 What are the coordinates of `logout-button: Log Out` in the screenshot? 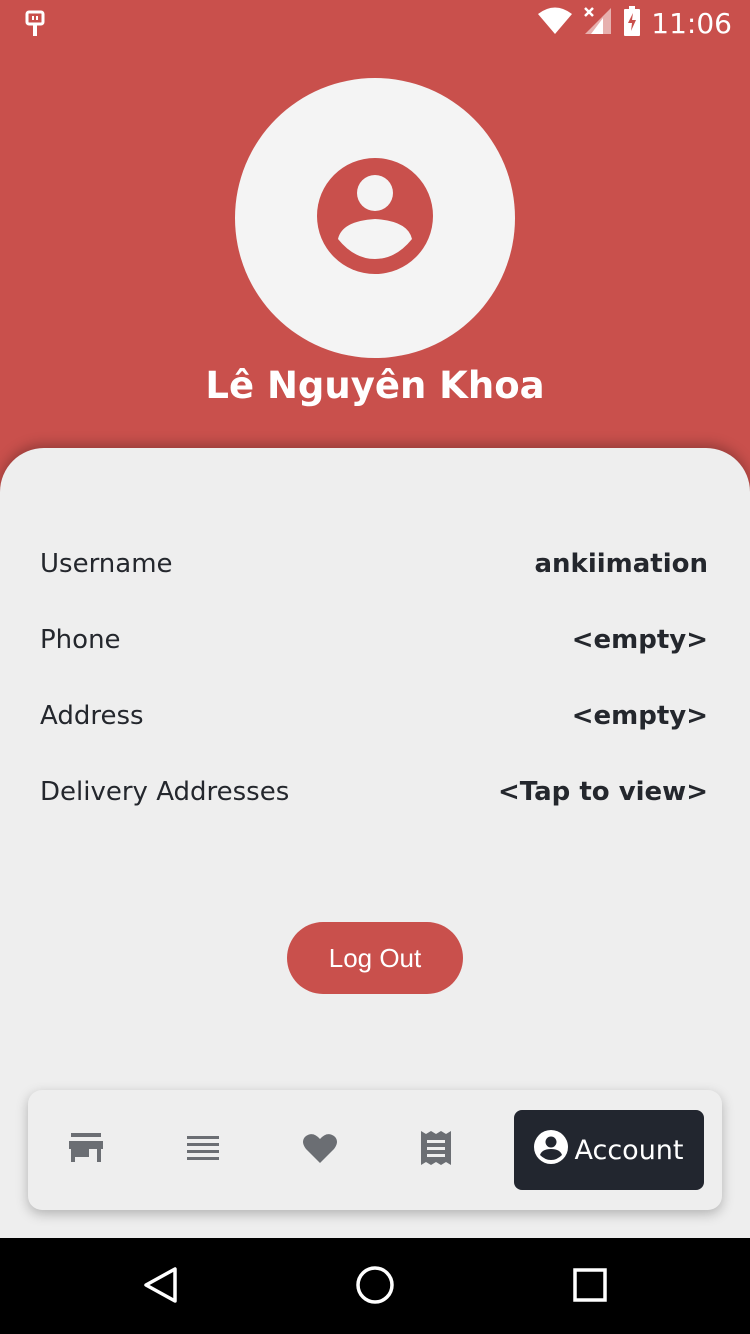 It's located at (375, 958).